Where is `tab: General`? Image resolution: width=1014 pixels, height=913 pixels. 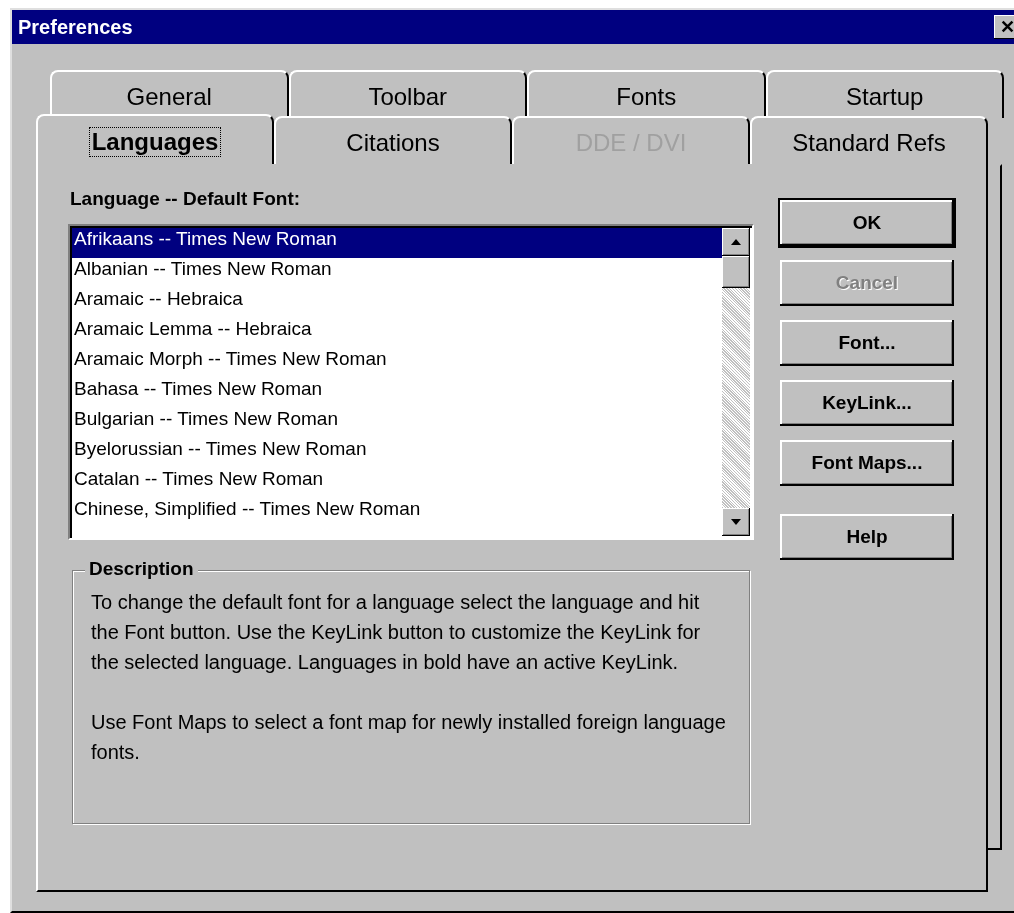
tab: General is located at coordinates (169, 94).